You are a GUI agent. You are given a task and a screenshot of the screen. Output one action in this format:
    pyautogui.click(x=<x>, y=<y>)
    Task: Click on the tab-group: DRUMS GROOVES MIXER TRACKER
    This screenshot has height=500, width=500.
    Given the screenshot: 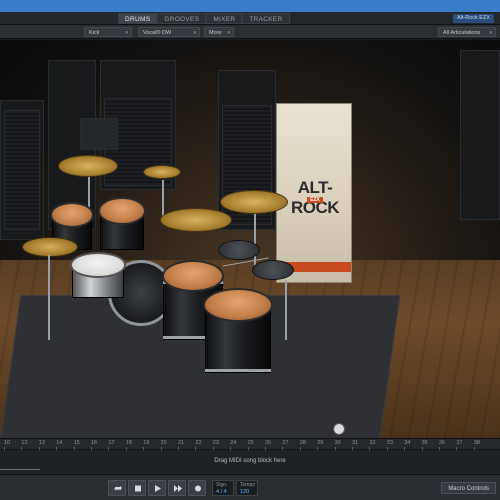 What is the action you would take?
    pyautogui.click(x=204, y=18)
    